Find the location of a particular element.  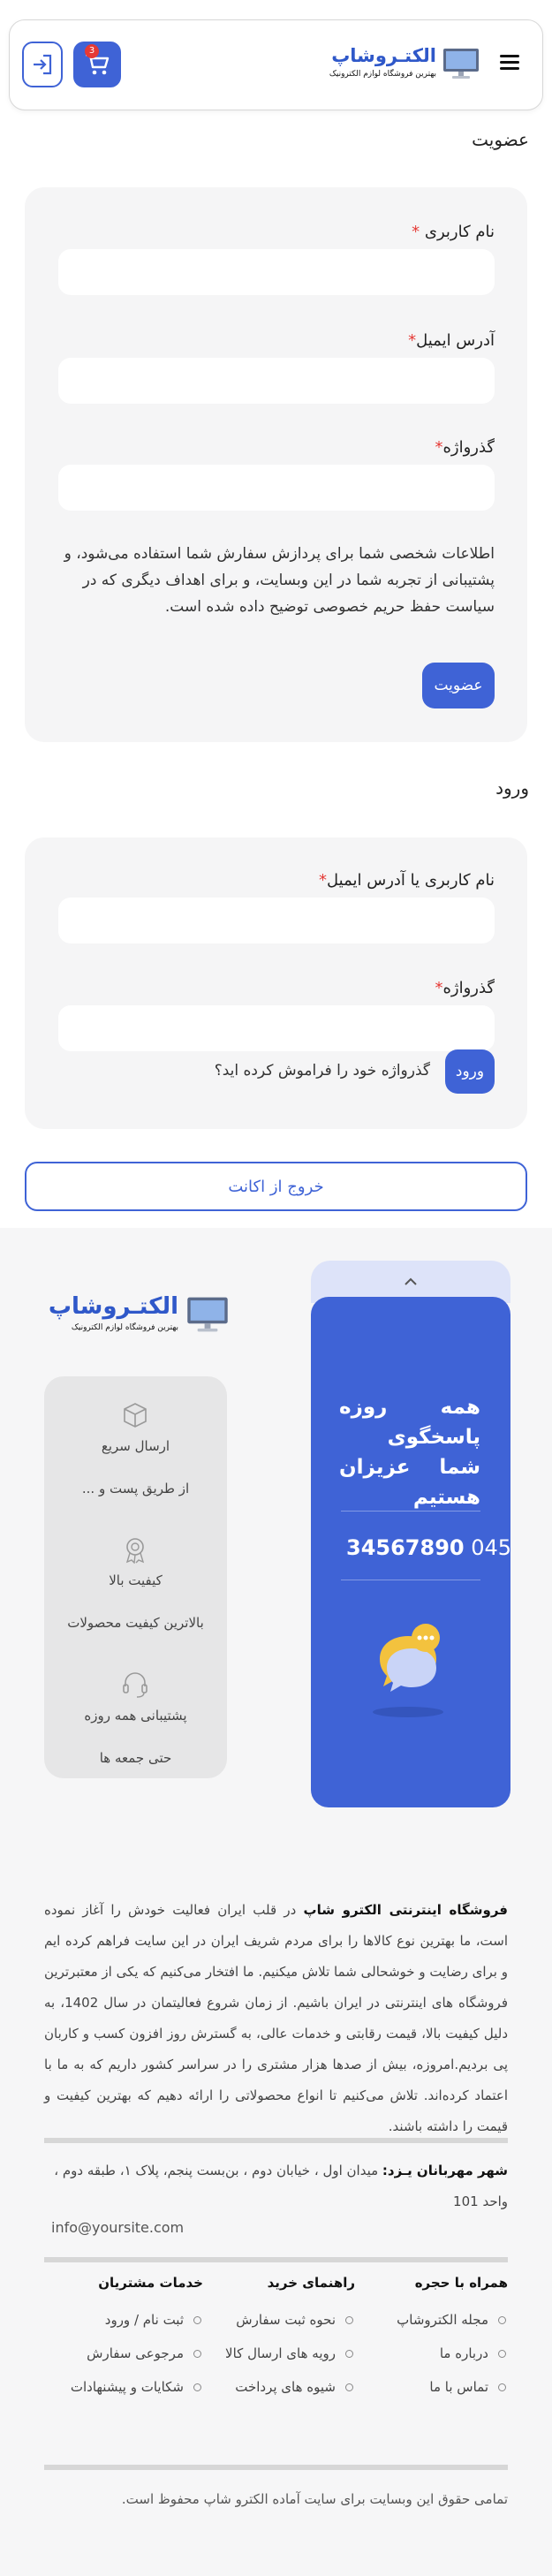

feature-title: پشتیبانی همه روزه is located at coordinates (135, 1716).